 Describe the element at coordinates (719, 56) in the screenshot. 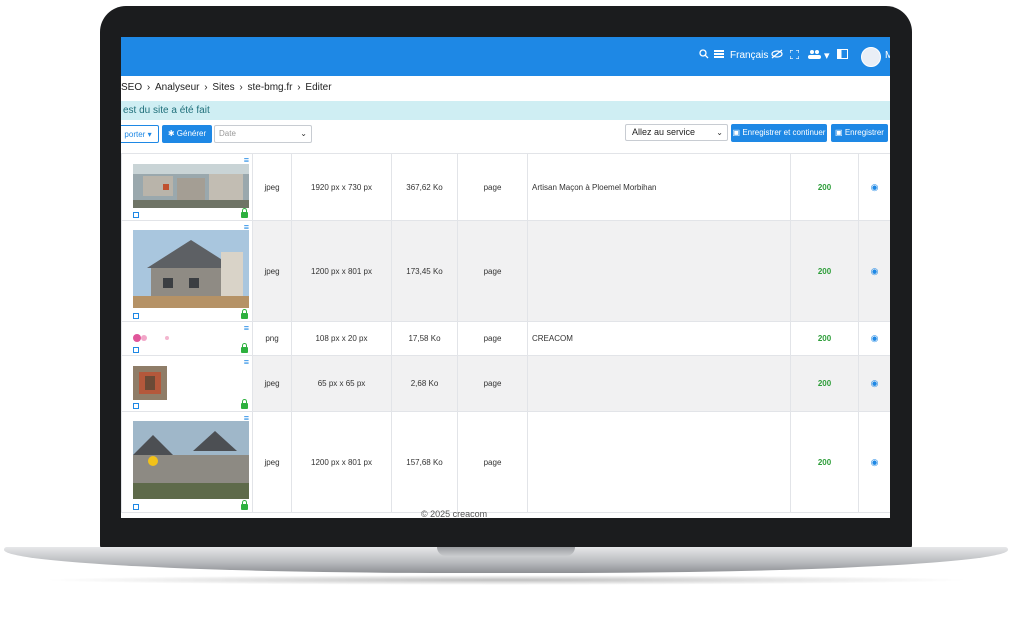

I see `list-icon` at that location.